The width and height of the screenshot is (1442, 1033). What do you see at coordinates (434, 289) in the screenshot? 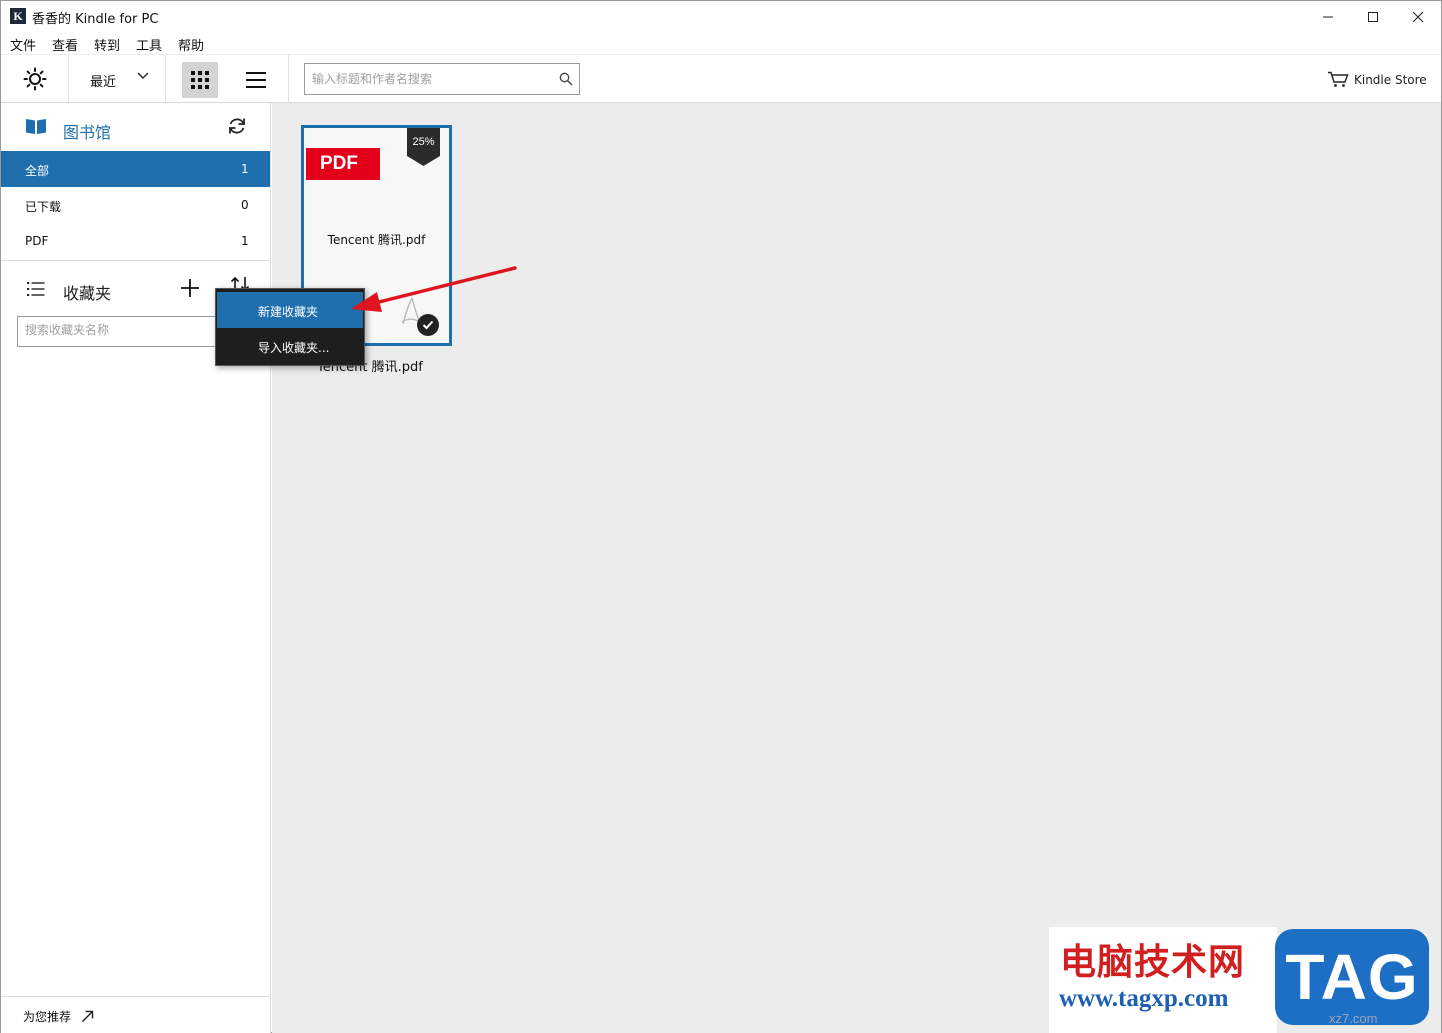
I see `annotation-arrow` at bounding box center [434, 289].